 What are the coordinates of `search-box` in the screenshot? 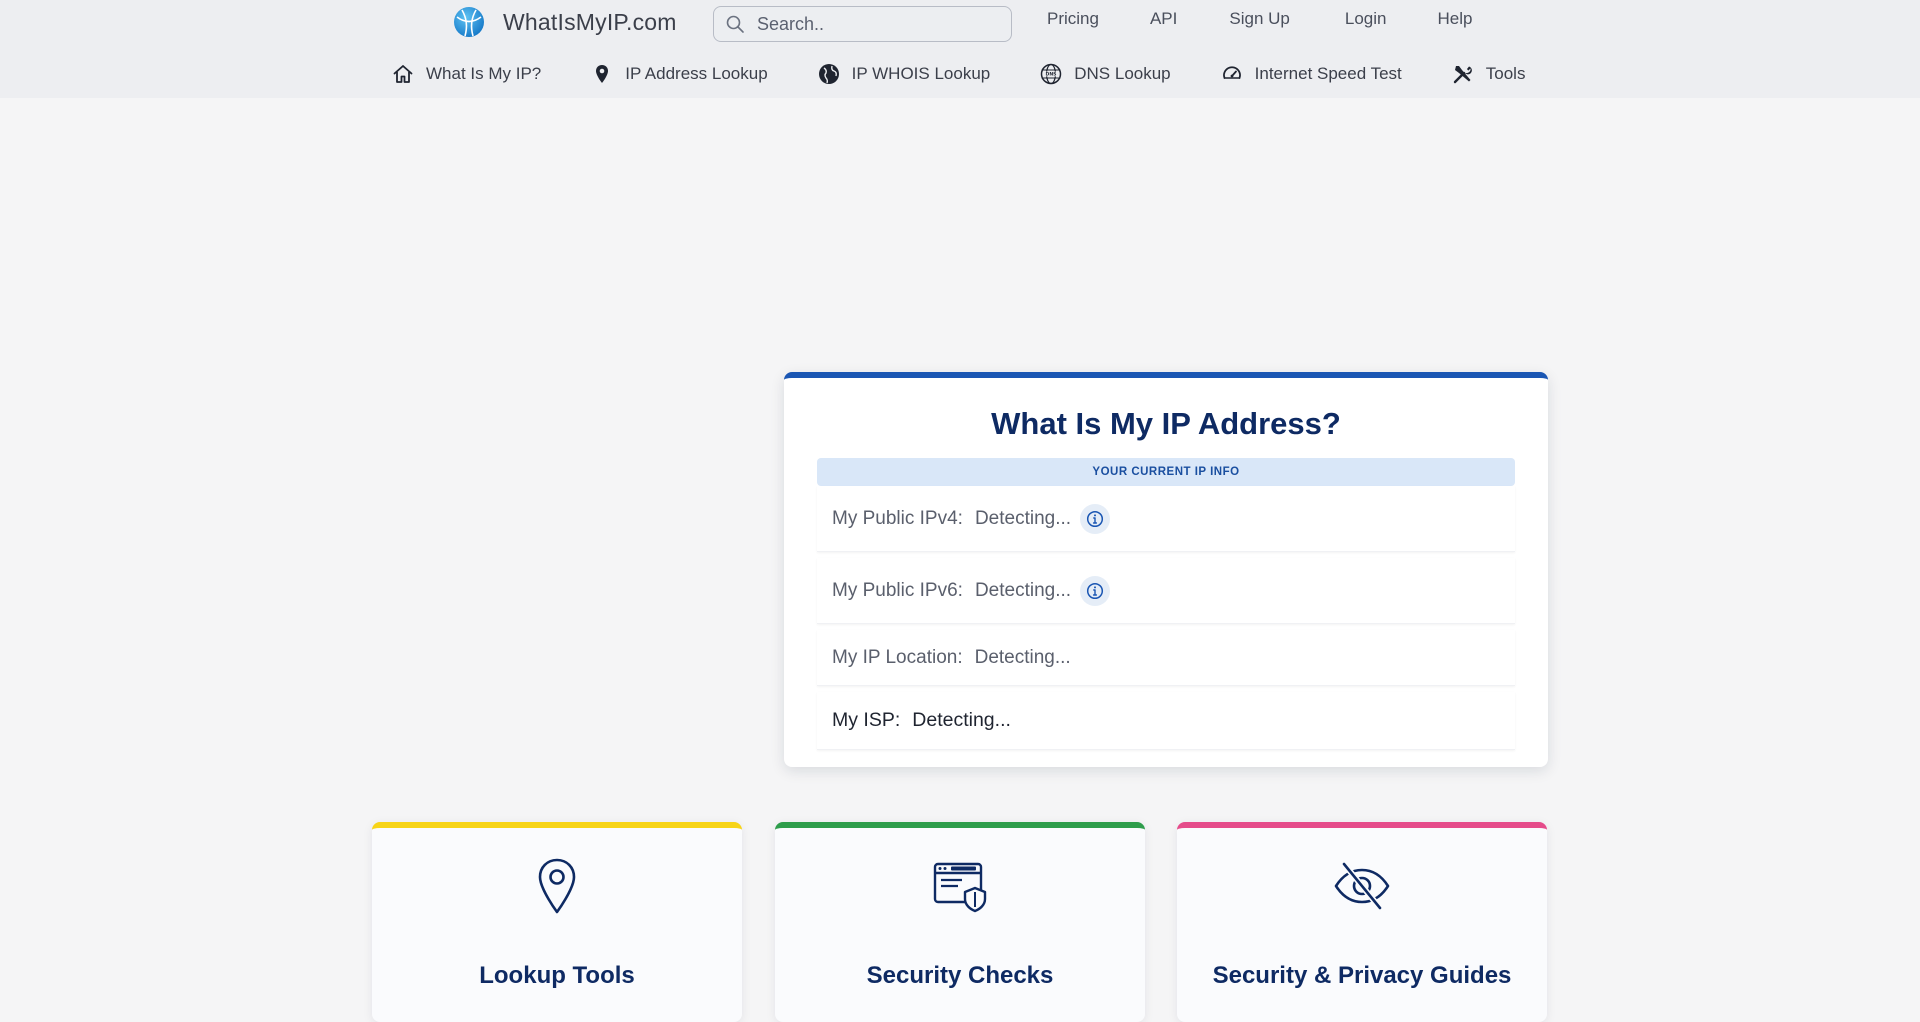 It's located at (862, 24).